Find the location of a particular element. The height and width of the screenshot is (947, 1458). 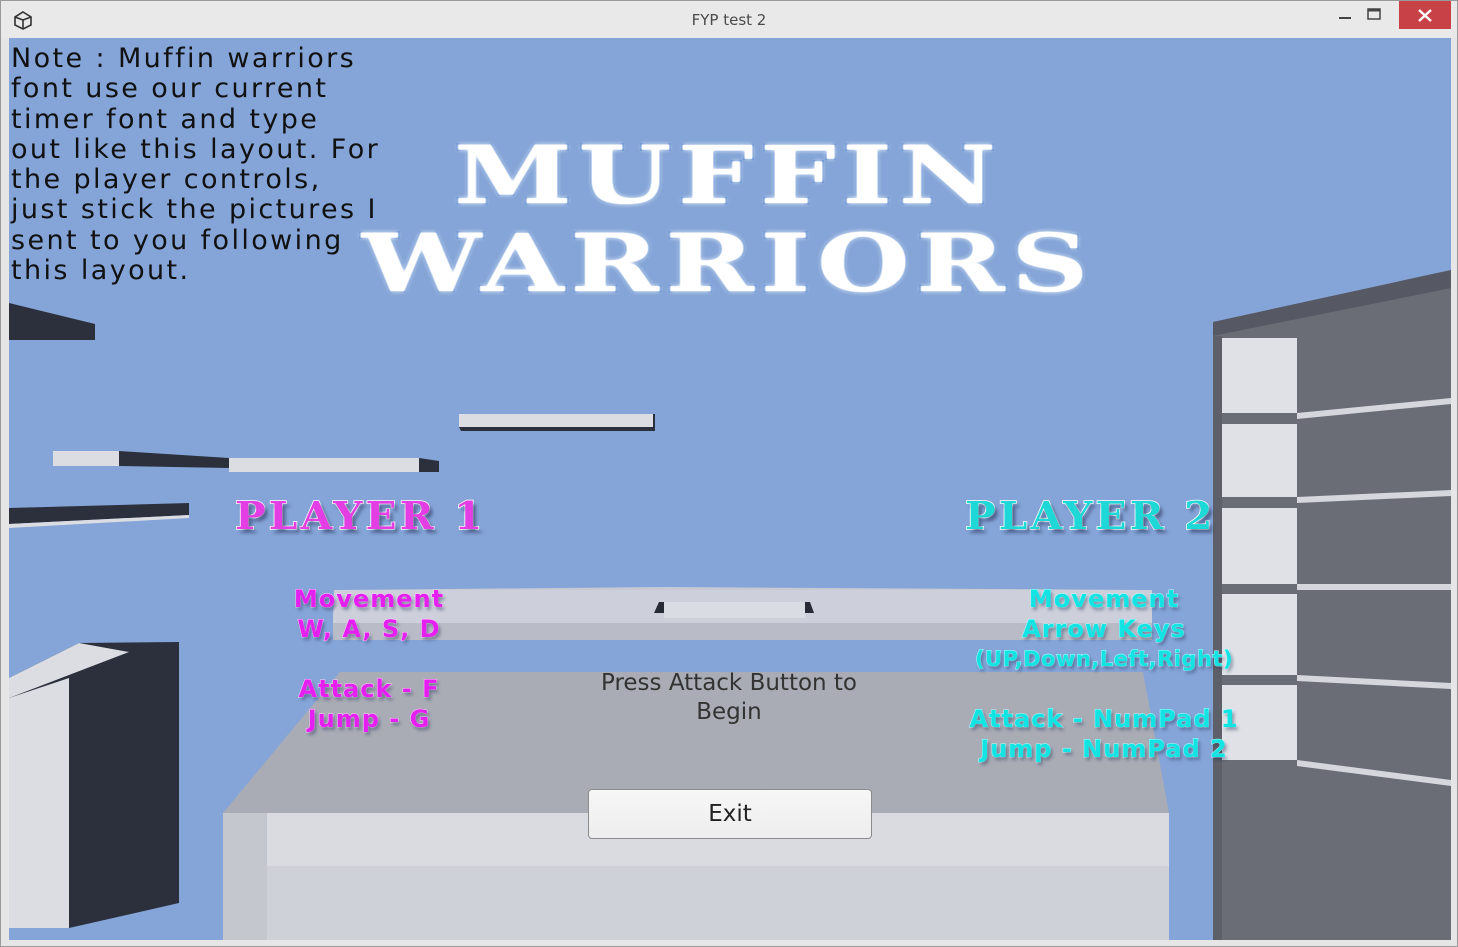

minimize-icon is located at coordinates (1345, 18).